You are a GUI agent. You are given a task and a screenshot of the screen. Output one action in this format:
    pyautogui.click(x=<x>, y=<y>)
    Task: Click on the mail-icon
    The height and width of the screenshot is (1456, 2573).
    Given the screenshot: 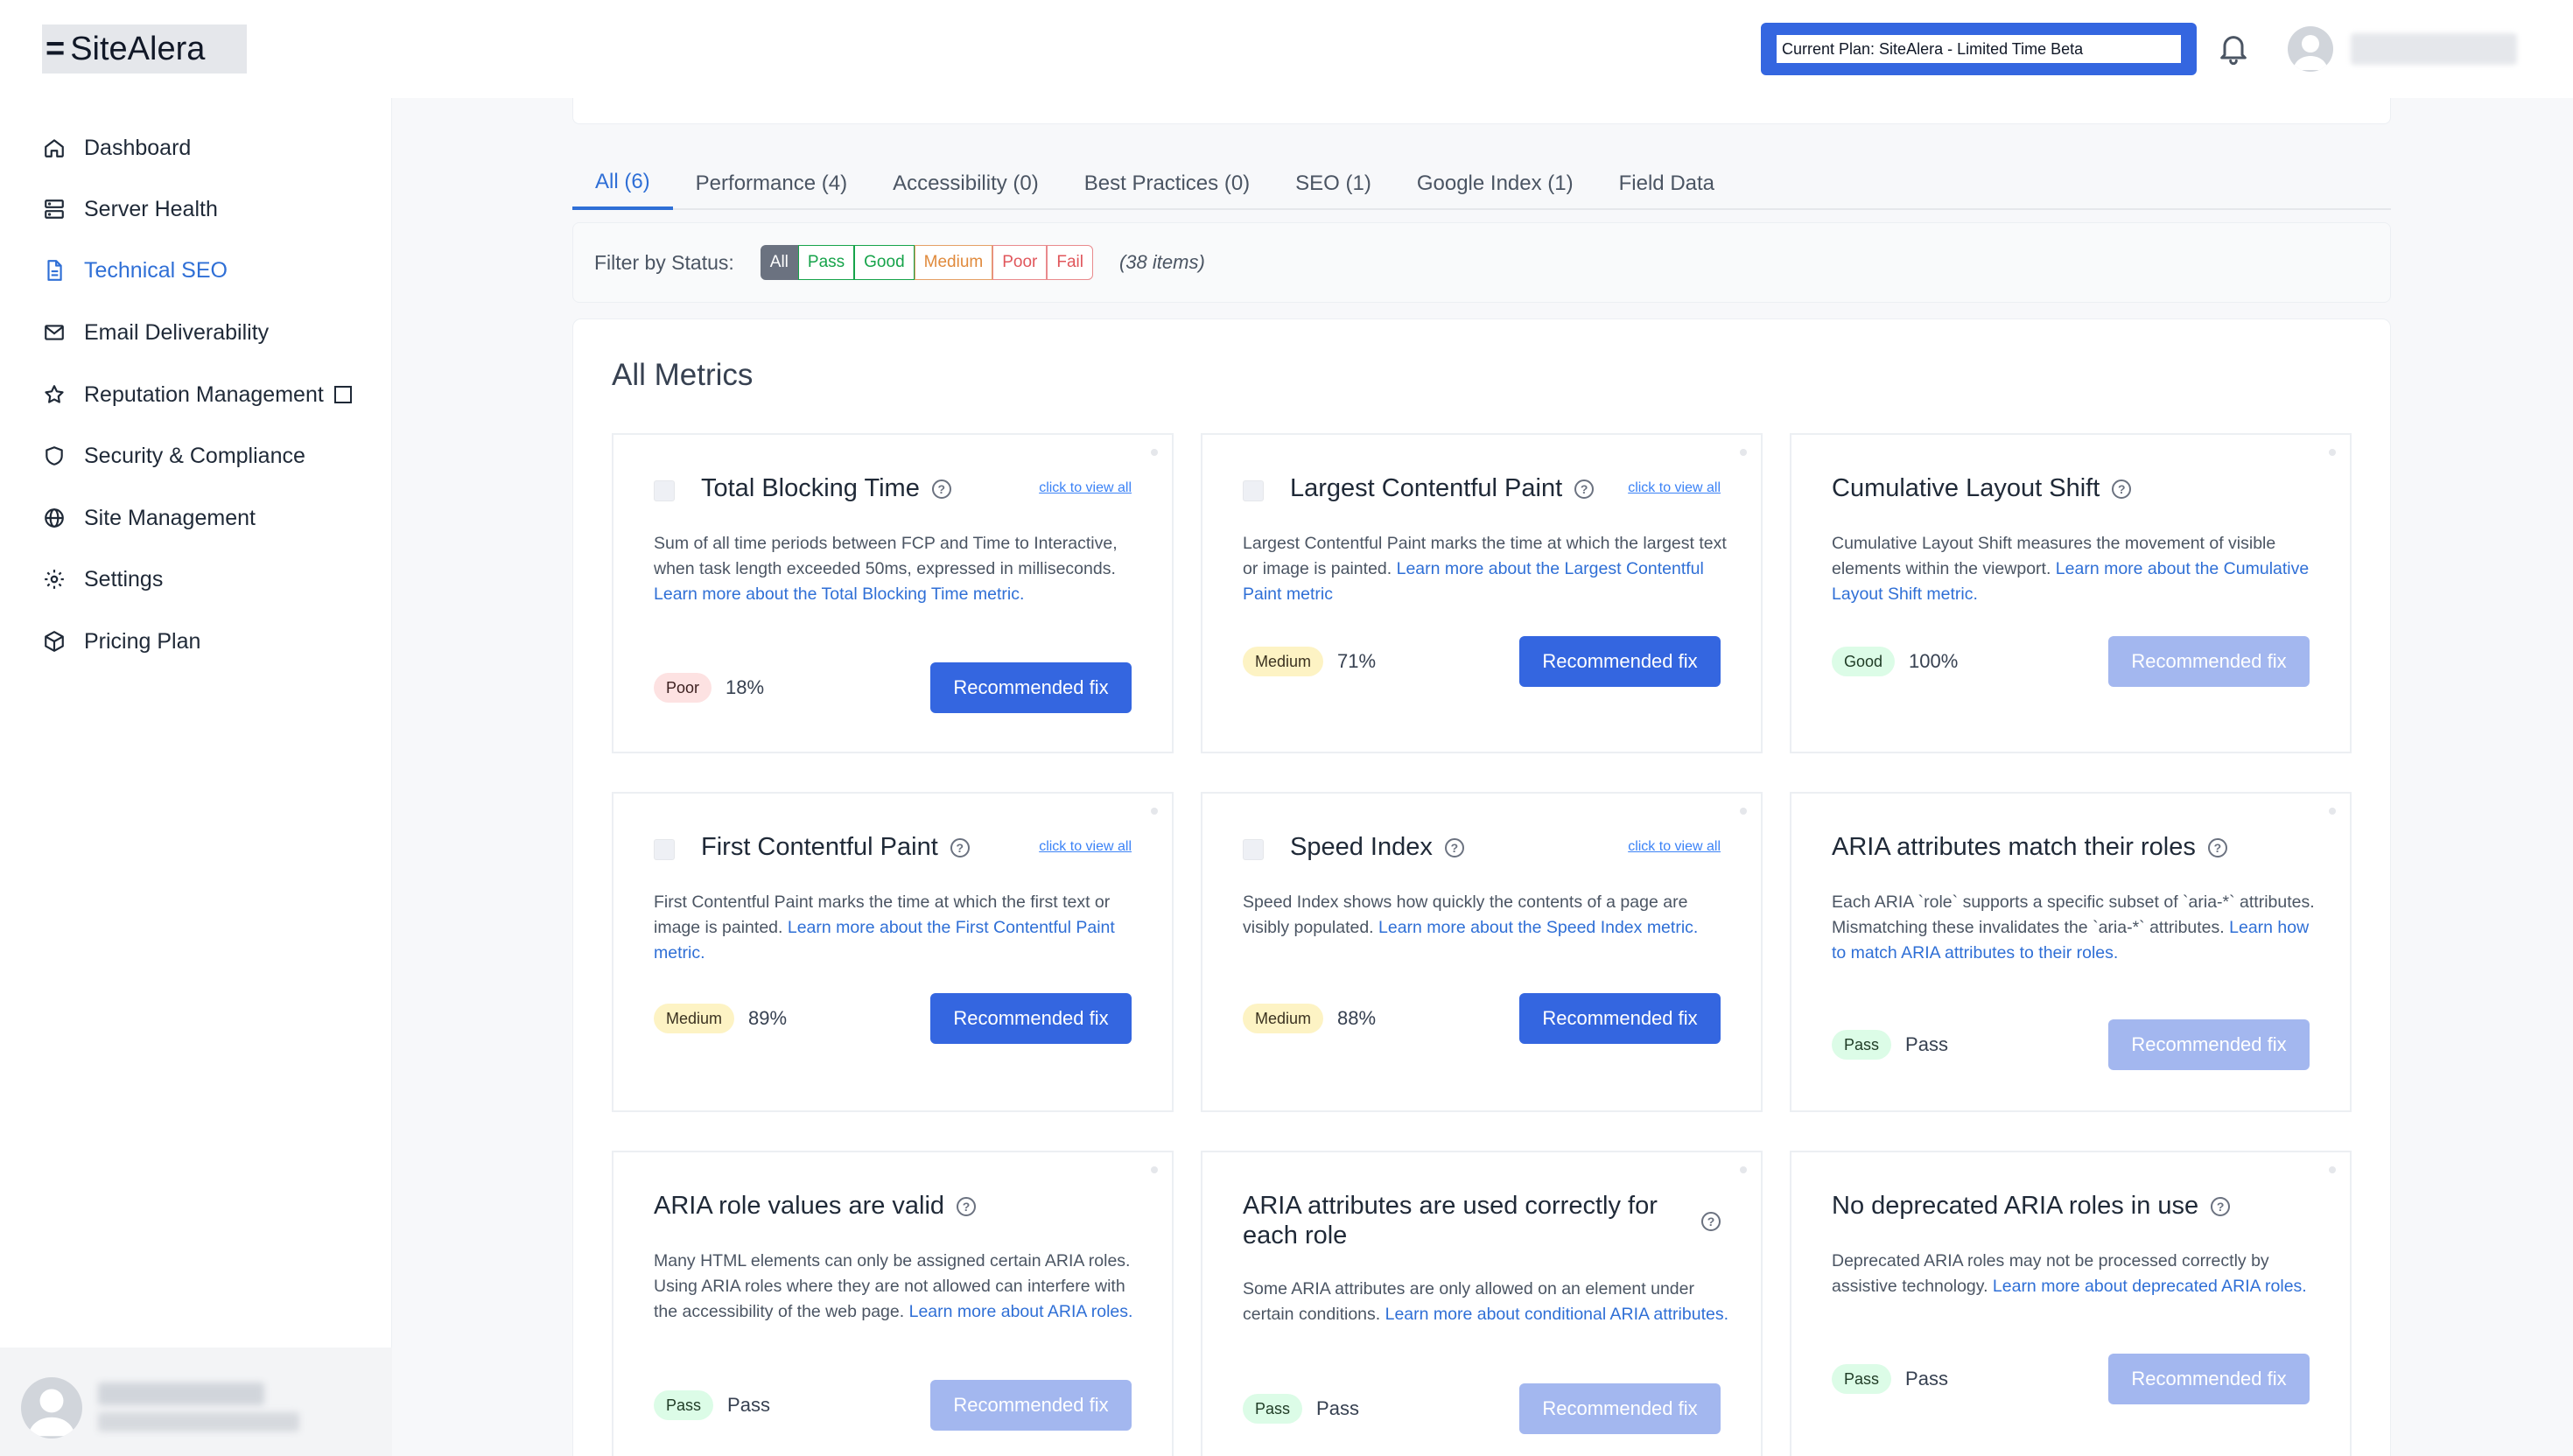 What is the action you would take?
    pyautogui.click(x=54, y=332)
    